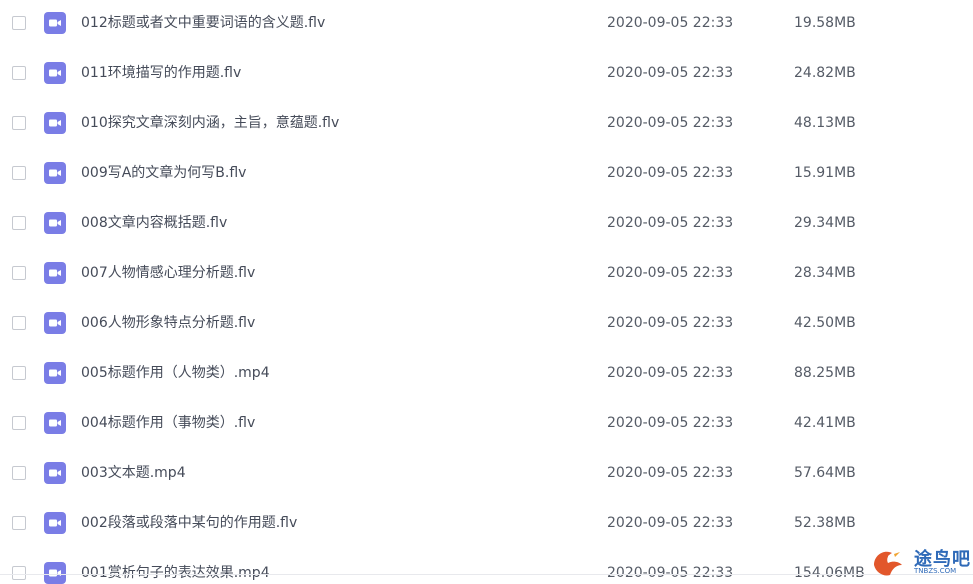  Describe the element at coordinates (133, 473) in the screenshot. I see `file-name: 003文本题.mp4` at that location.